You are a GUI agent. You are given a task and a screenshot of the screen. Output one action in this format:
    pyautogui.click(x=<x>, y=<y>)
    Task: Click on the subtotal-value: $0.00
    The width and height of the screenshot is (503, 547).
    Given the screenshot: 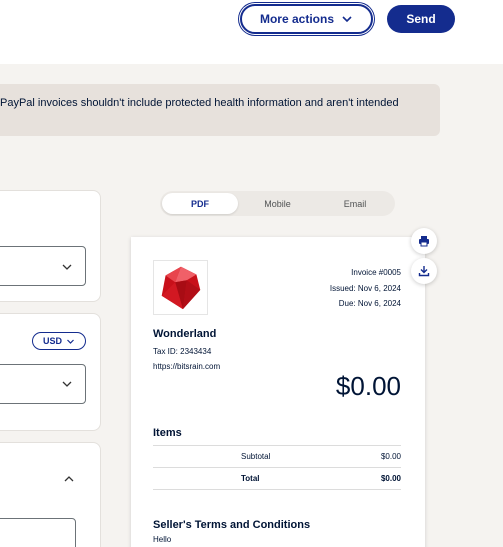 What is the action you would take?
    pyautogui.click(x=390, y=456)
    